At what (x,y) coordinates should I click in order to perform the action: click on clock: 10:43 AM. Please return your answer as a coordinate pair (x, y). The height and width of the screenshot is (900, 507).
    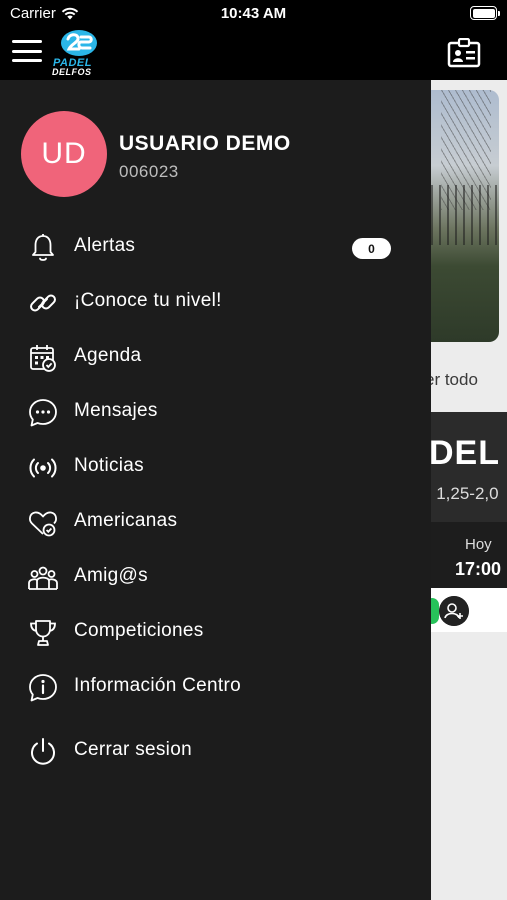
    Looking at the image, I should click on (253, 13).